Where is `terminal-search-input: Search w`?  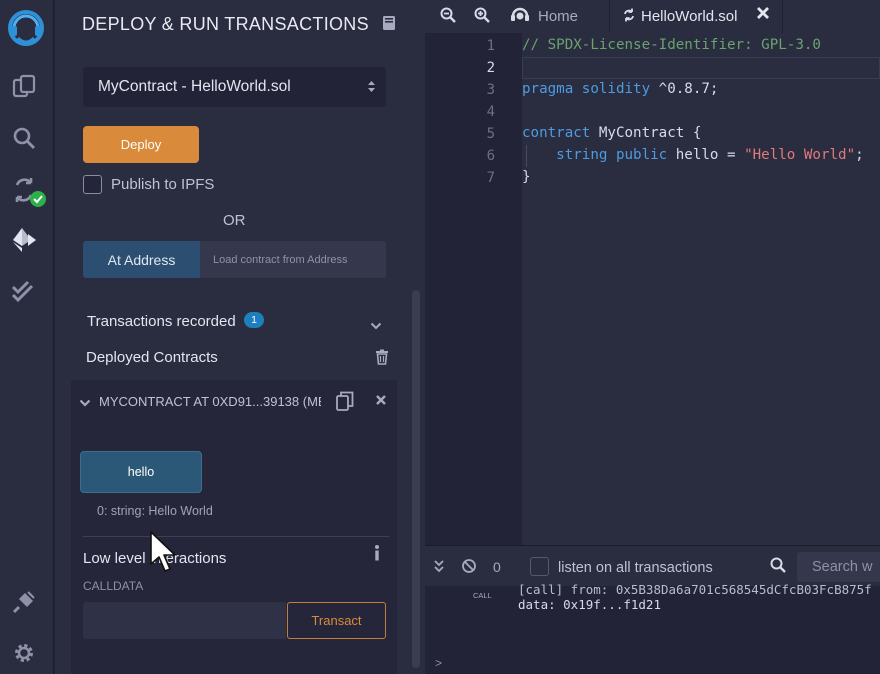 terminal-search-input: Search w is located at coordinates (838, 567).